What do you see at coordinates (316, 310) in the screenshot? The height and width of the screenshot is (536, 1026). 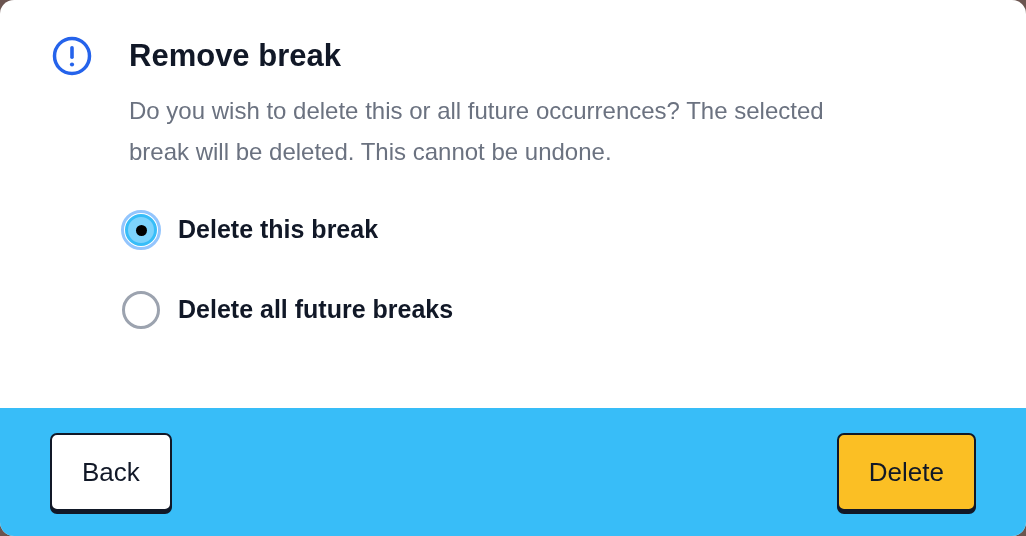 I see `radio-label: Delete all future breaks` at bounding box center [316, 310].